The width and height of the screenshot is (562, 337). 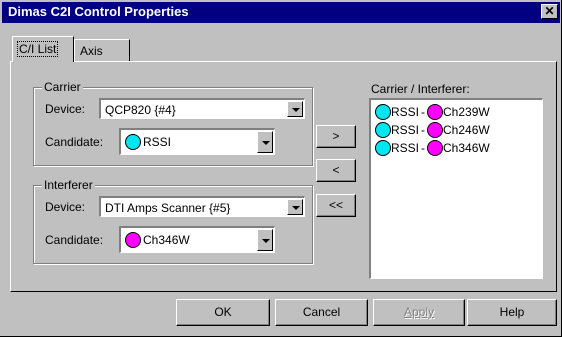 I want to click on interferer-candidate-label: Candidate:, so click(x=74, y=240).